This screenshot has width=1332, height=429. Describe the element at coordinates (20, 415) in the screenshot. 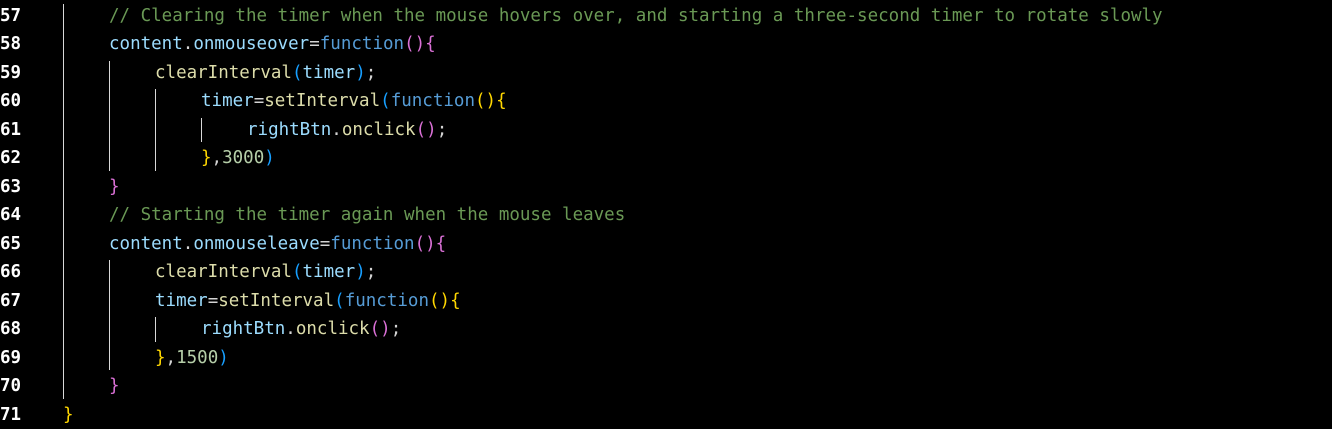

I see `line-number: 71` at that location.